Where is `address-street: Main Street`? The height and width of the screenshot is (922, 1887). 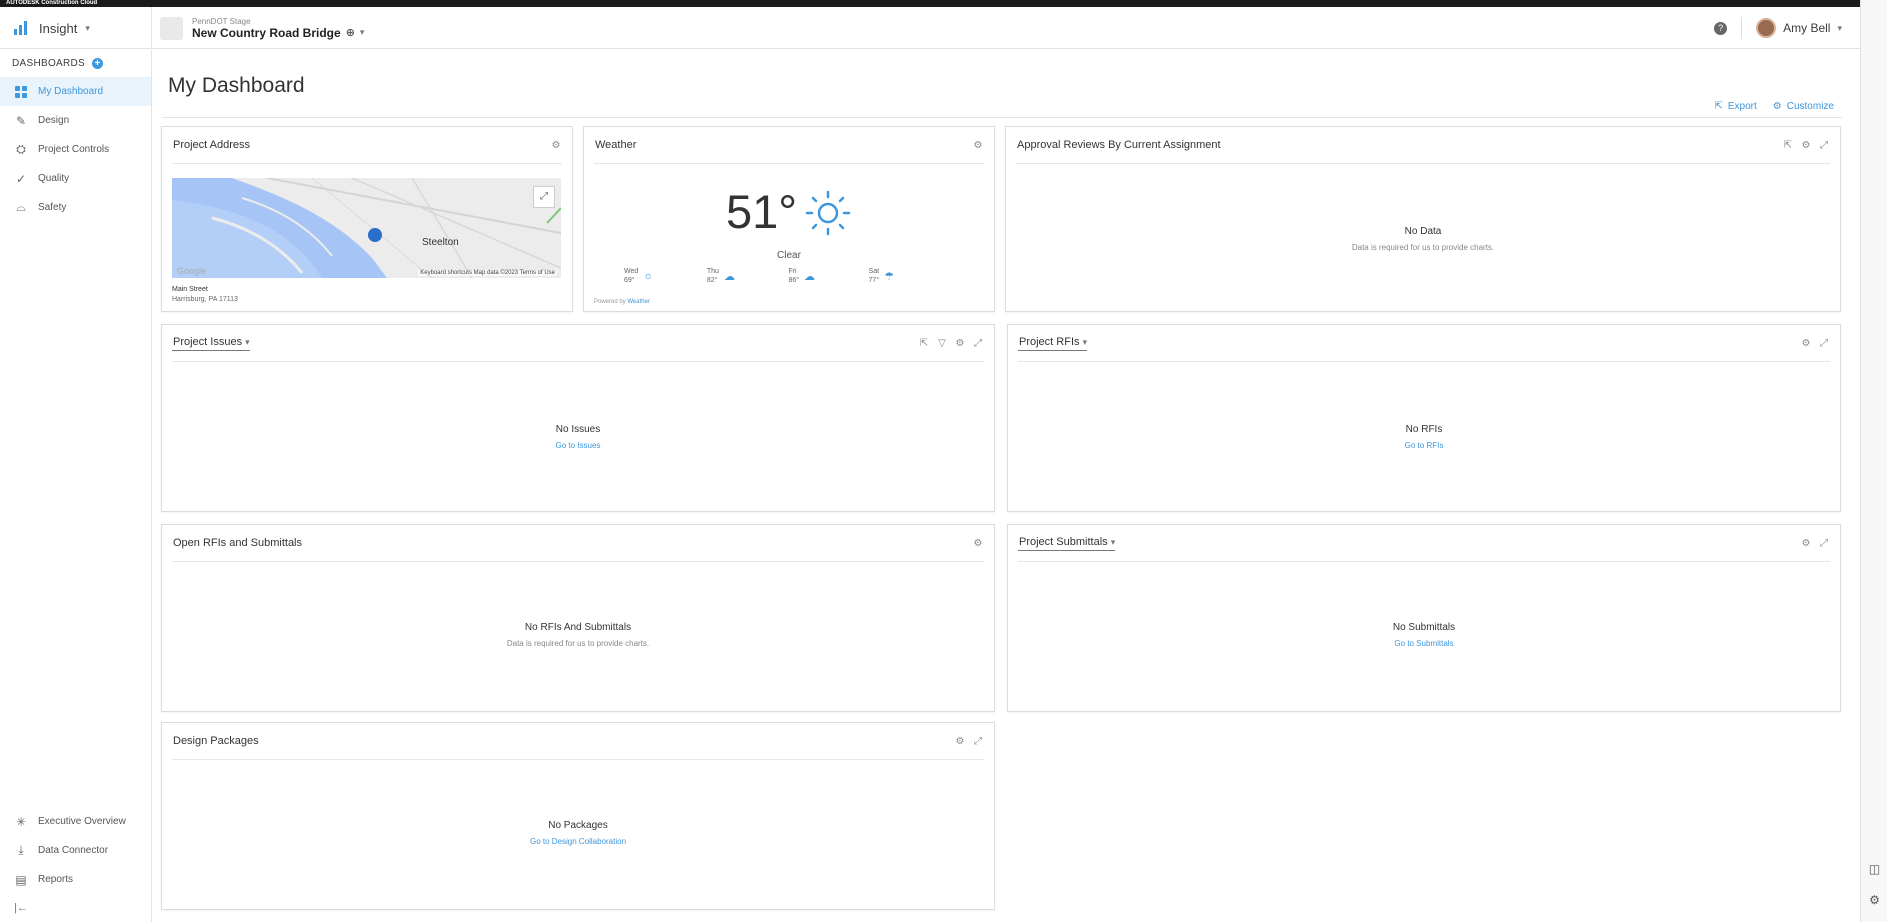 address-street: Main Street is located at coordinates (190, 289).